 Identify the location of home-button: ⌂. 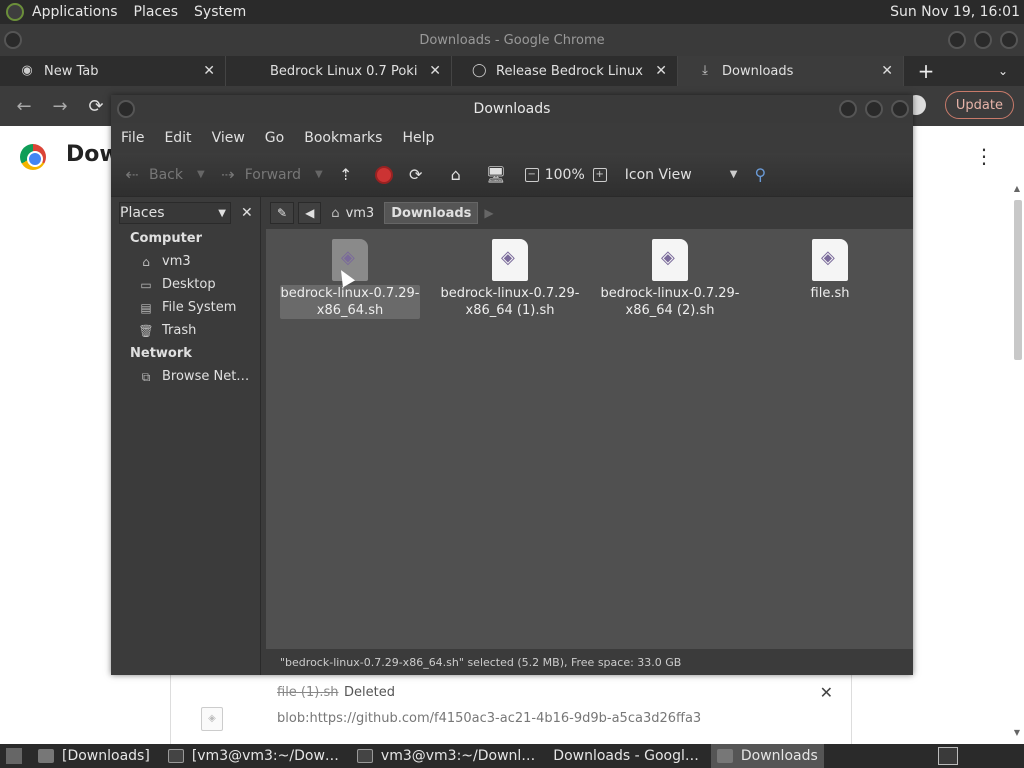
(459, 175).